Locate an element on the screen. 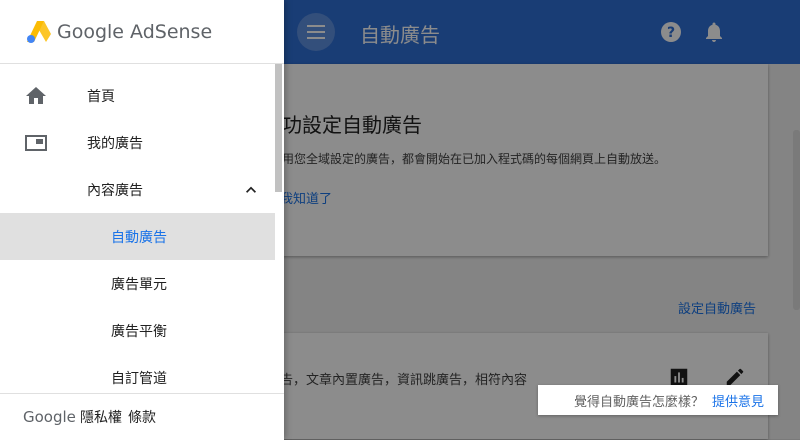 This screenshot has width=800, height=440. nav-item-ad-balance: 廣告平衡 is located at coordinates (137, 330).